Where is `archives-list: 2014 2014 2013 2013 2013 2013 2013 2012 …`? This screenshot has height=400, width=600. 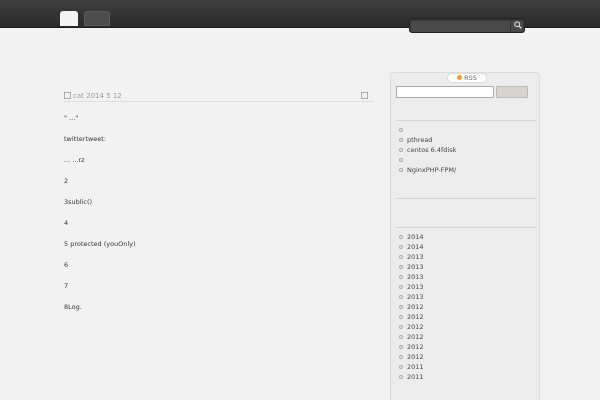 archives-list: 2014 2014 2013 2013 2013 2013 2013 2012 … is located at coordinates (411, 307).